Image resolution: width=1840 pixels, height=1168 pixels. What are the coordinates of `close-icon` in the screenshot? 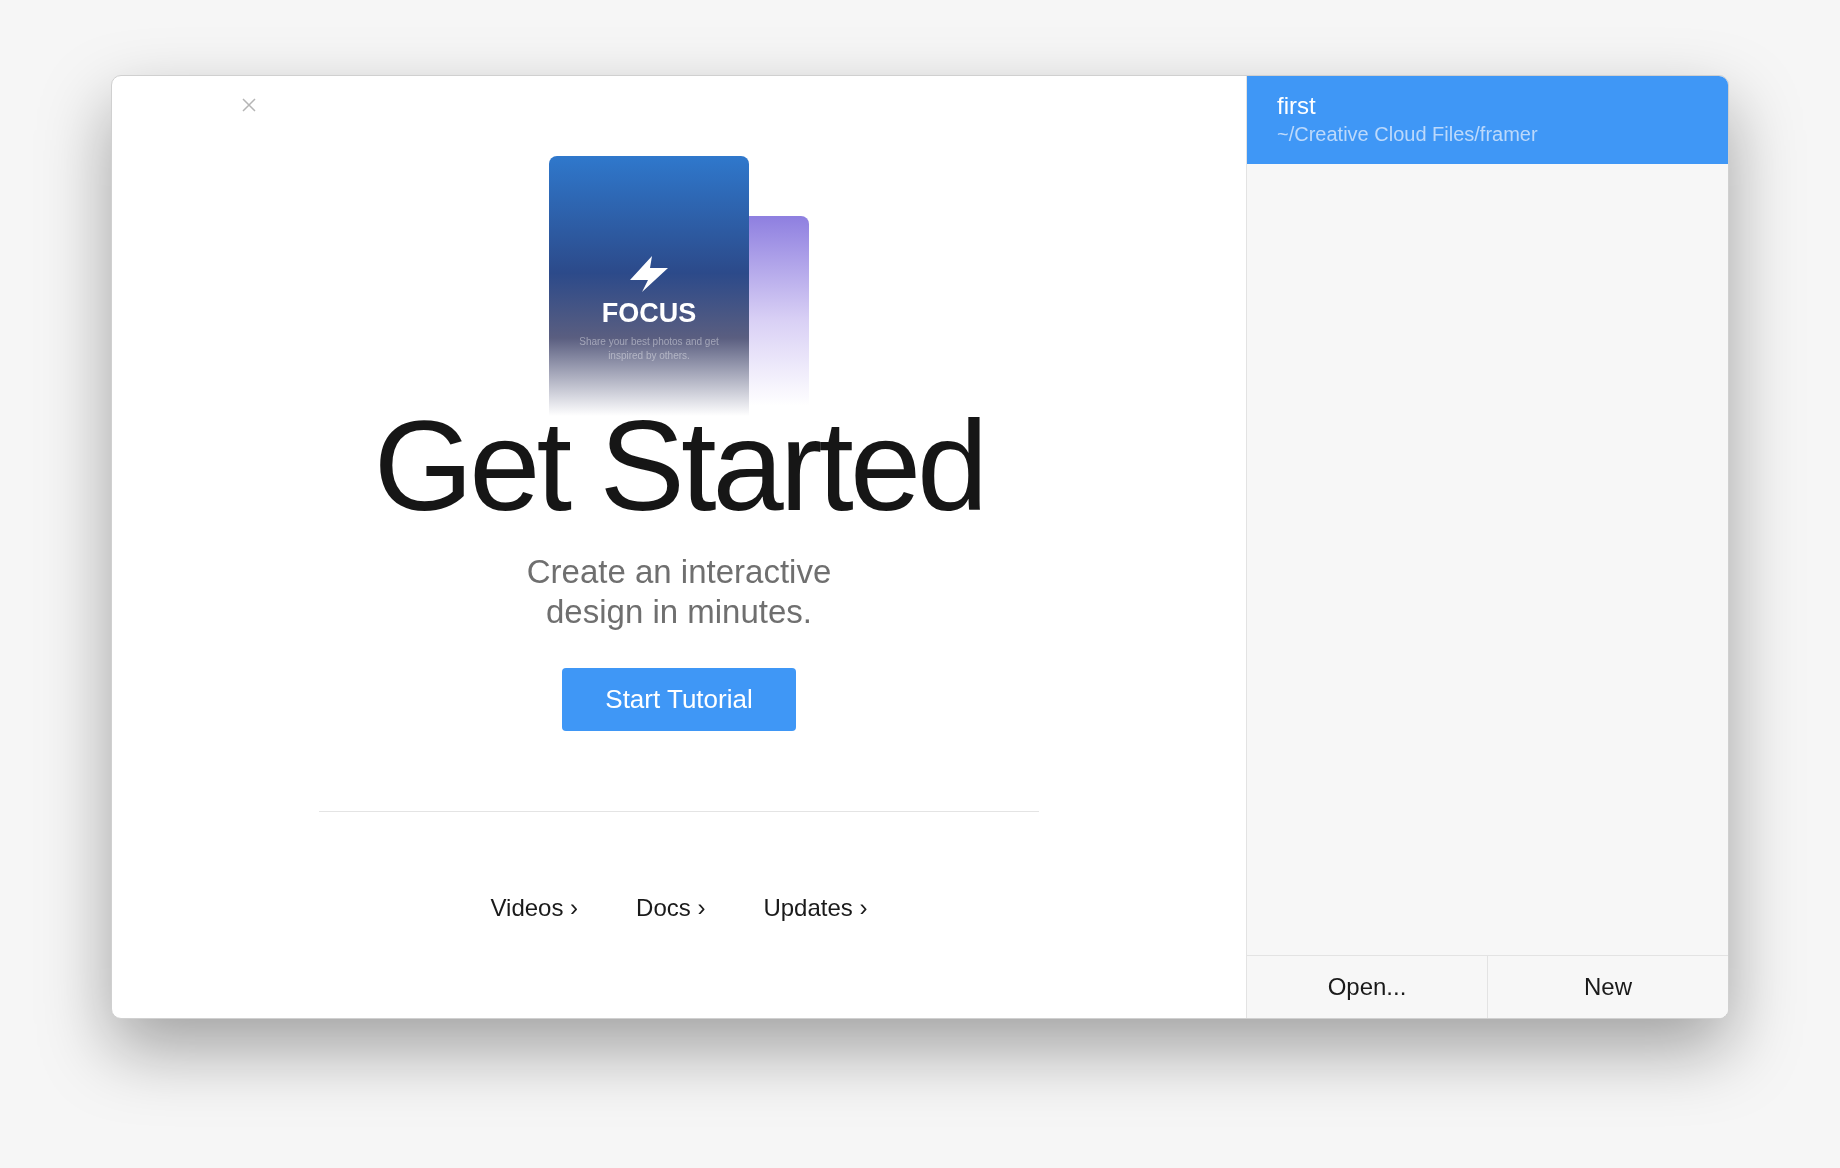 It's located at (249, 105).